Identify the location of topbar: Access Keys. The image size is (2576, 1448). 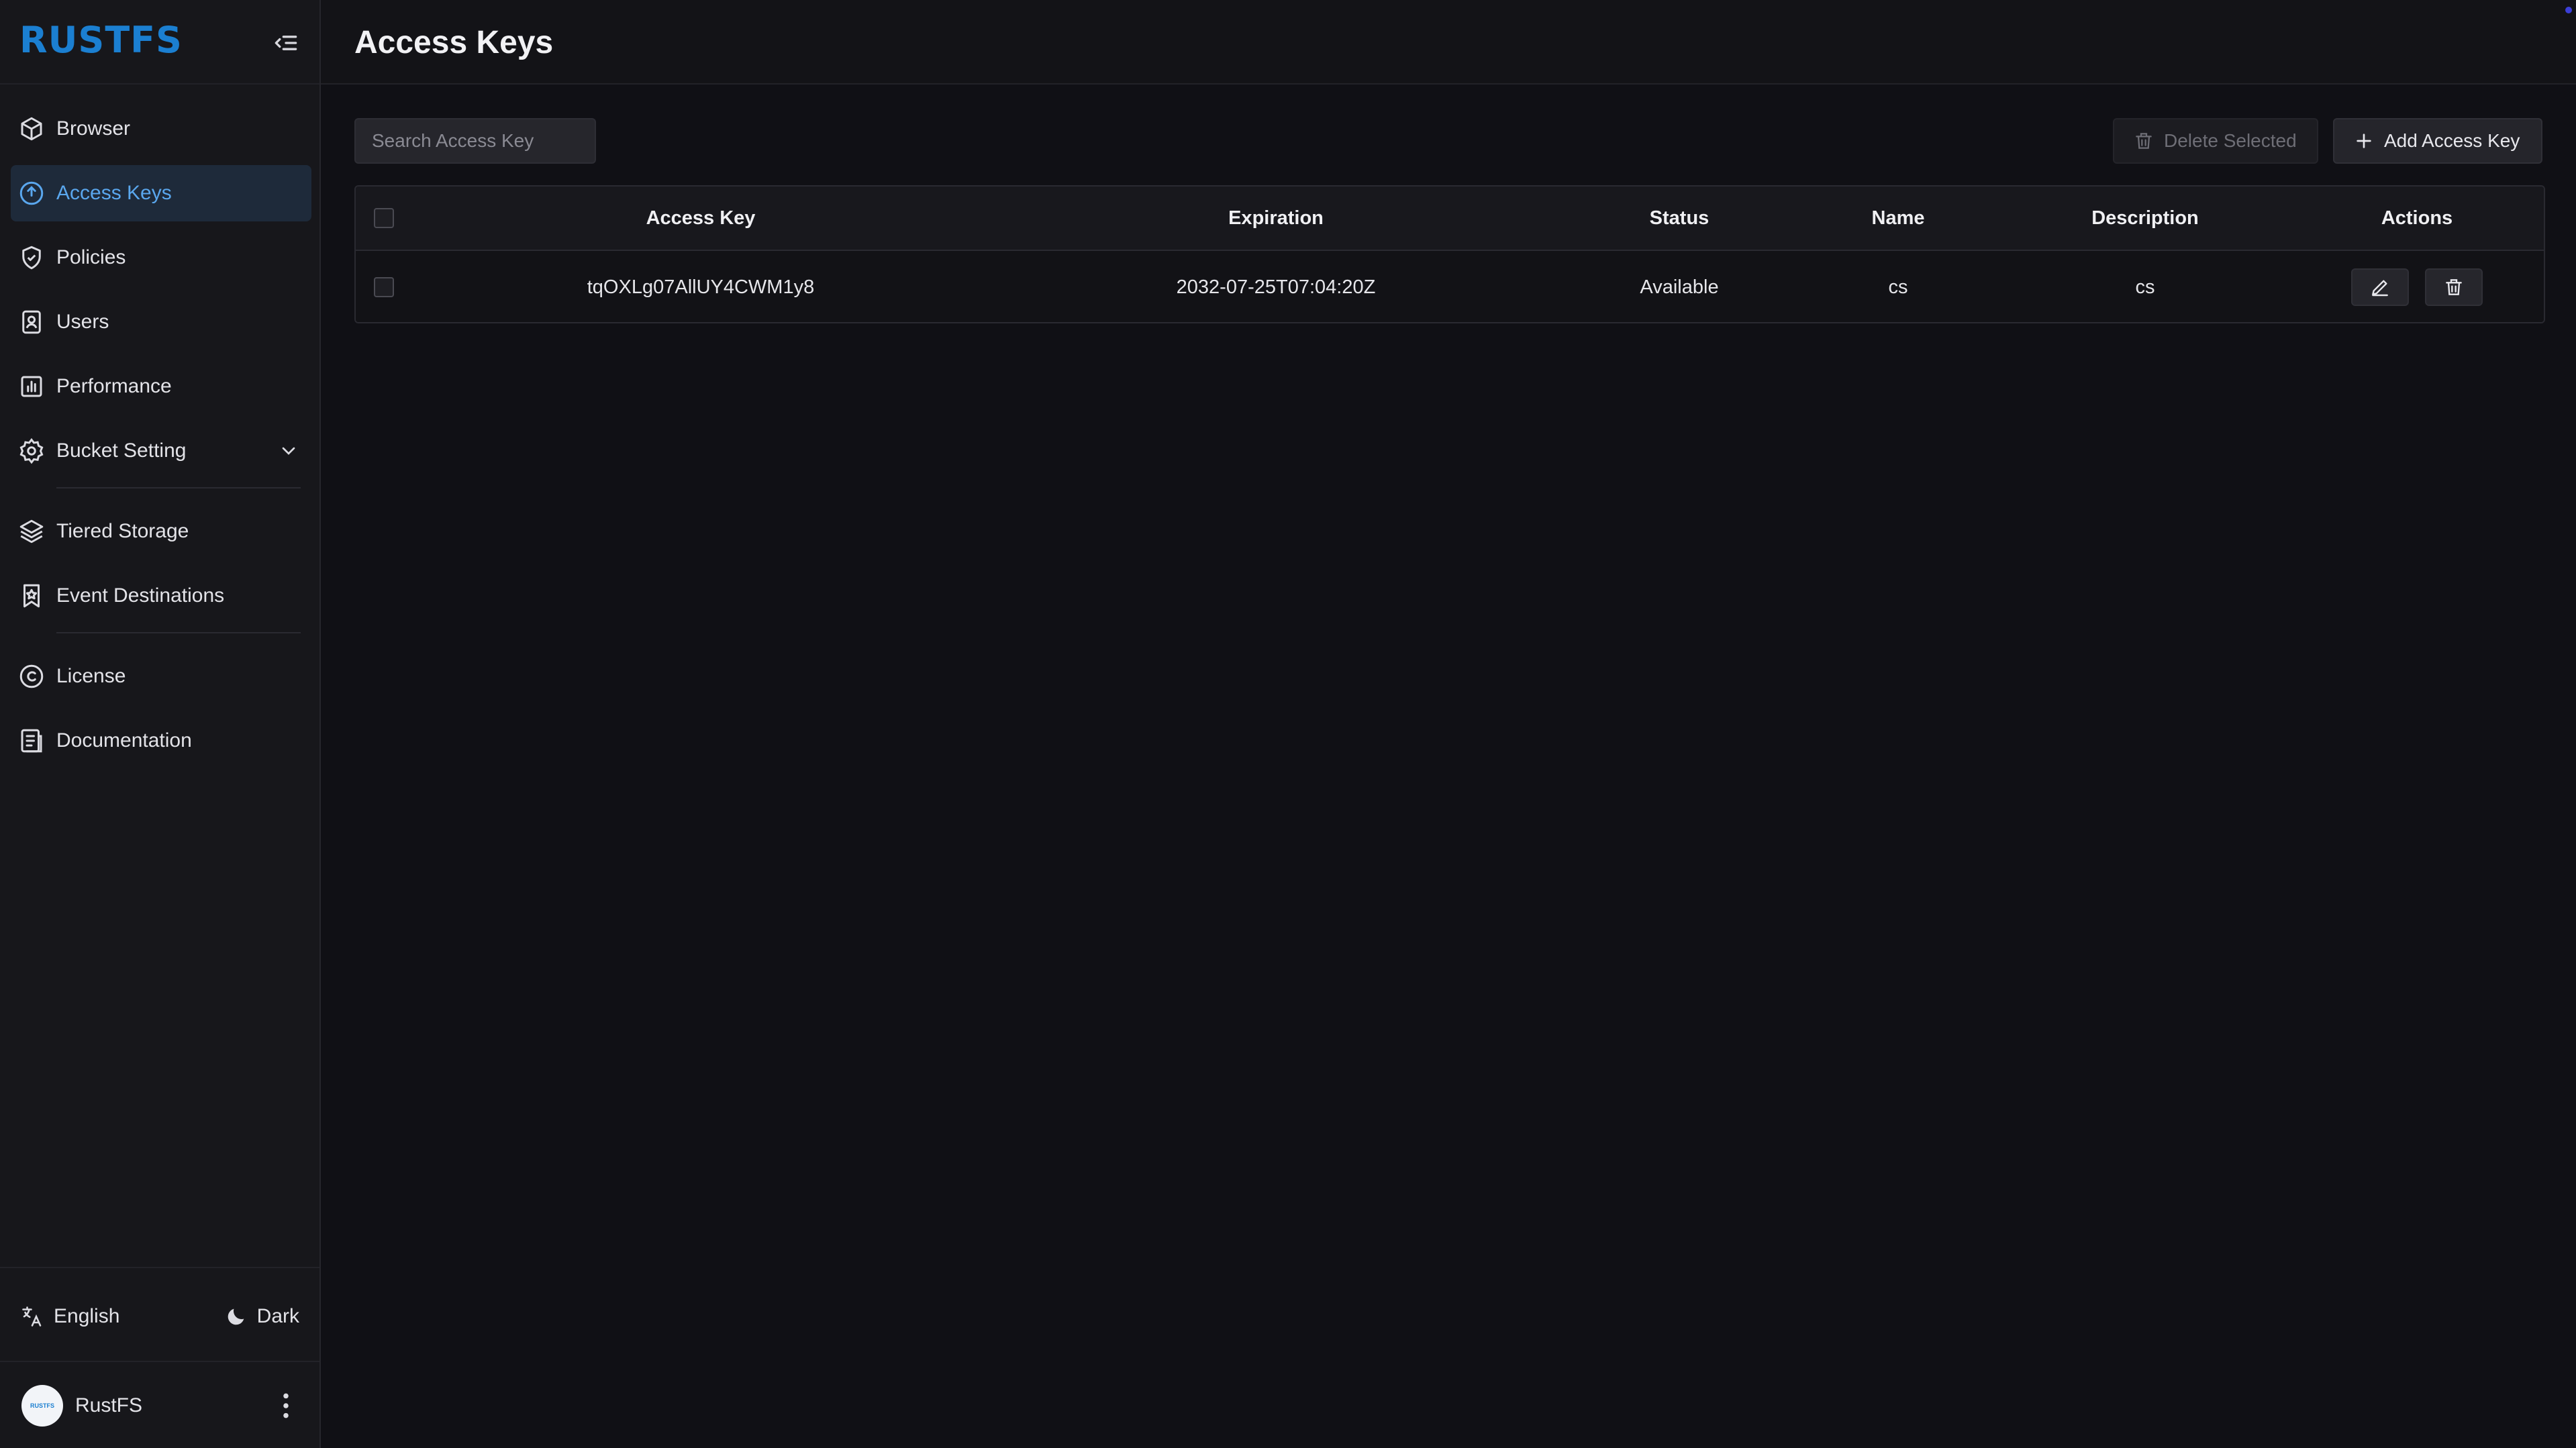
(1448, 42).